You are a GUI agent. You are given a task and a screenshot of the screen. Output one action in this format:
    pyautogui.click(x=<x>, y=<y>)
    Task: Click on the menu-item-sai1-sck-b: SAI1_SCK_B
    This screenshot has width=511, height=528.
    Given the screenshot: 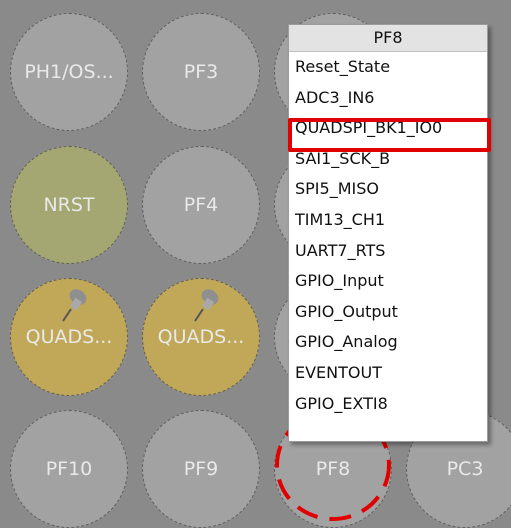 What is the action you would take?
    pyautogui.click(x=388, y=159)
    